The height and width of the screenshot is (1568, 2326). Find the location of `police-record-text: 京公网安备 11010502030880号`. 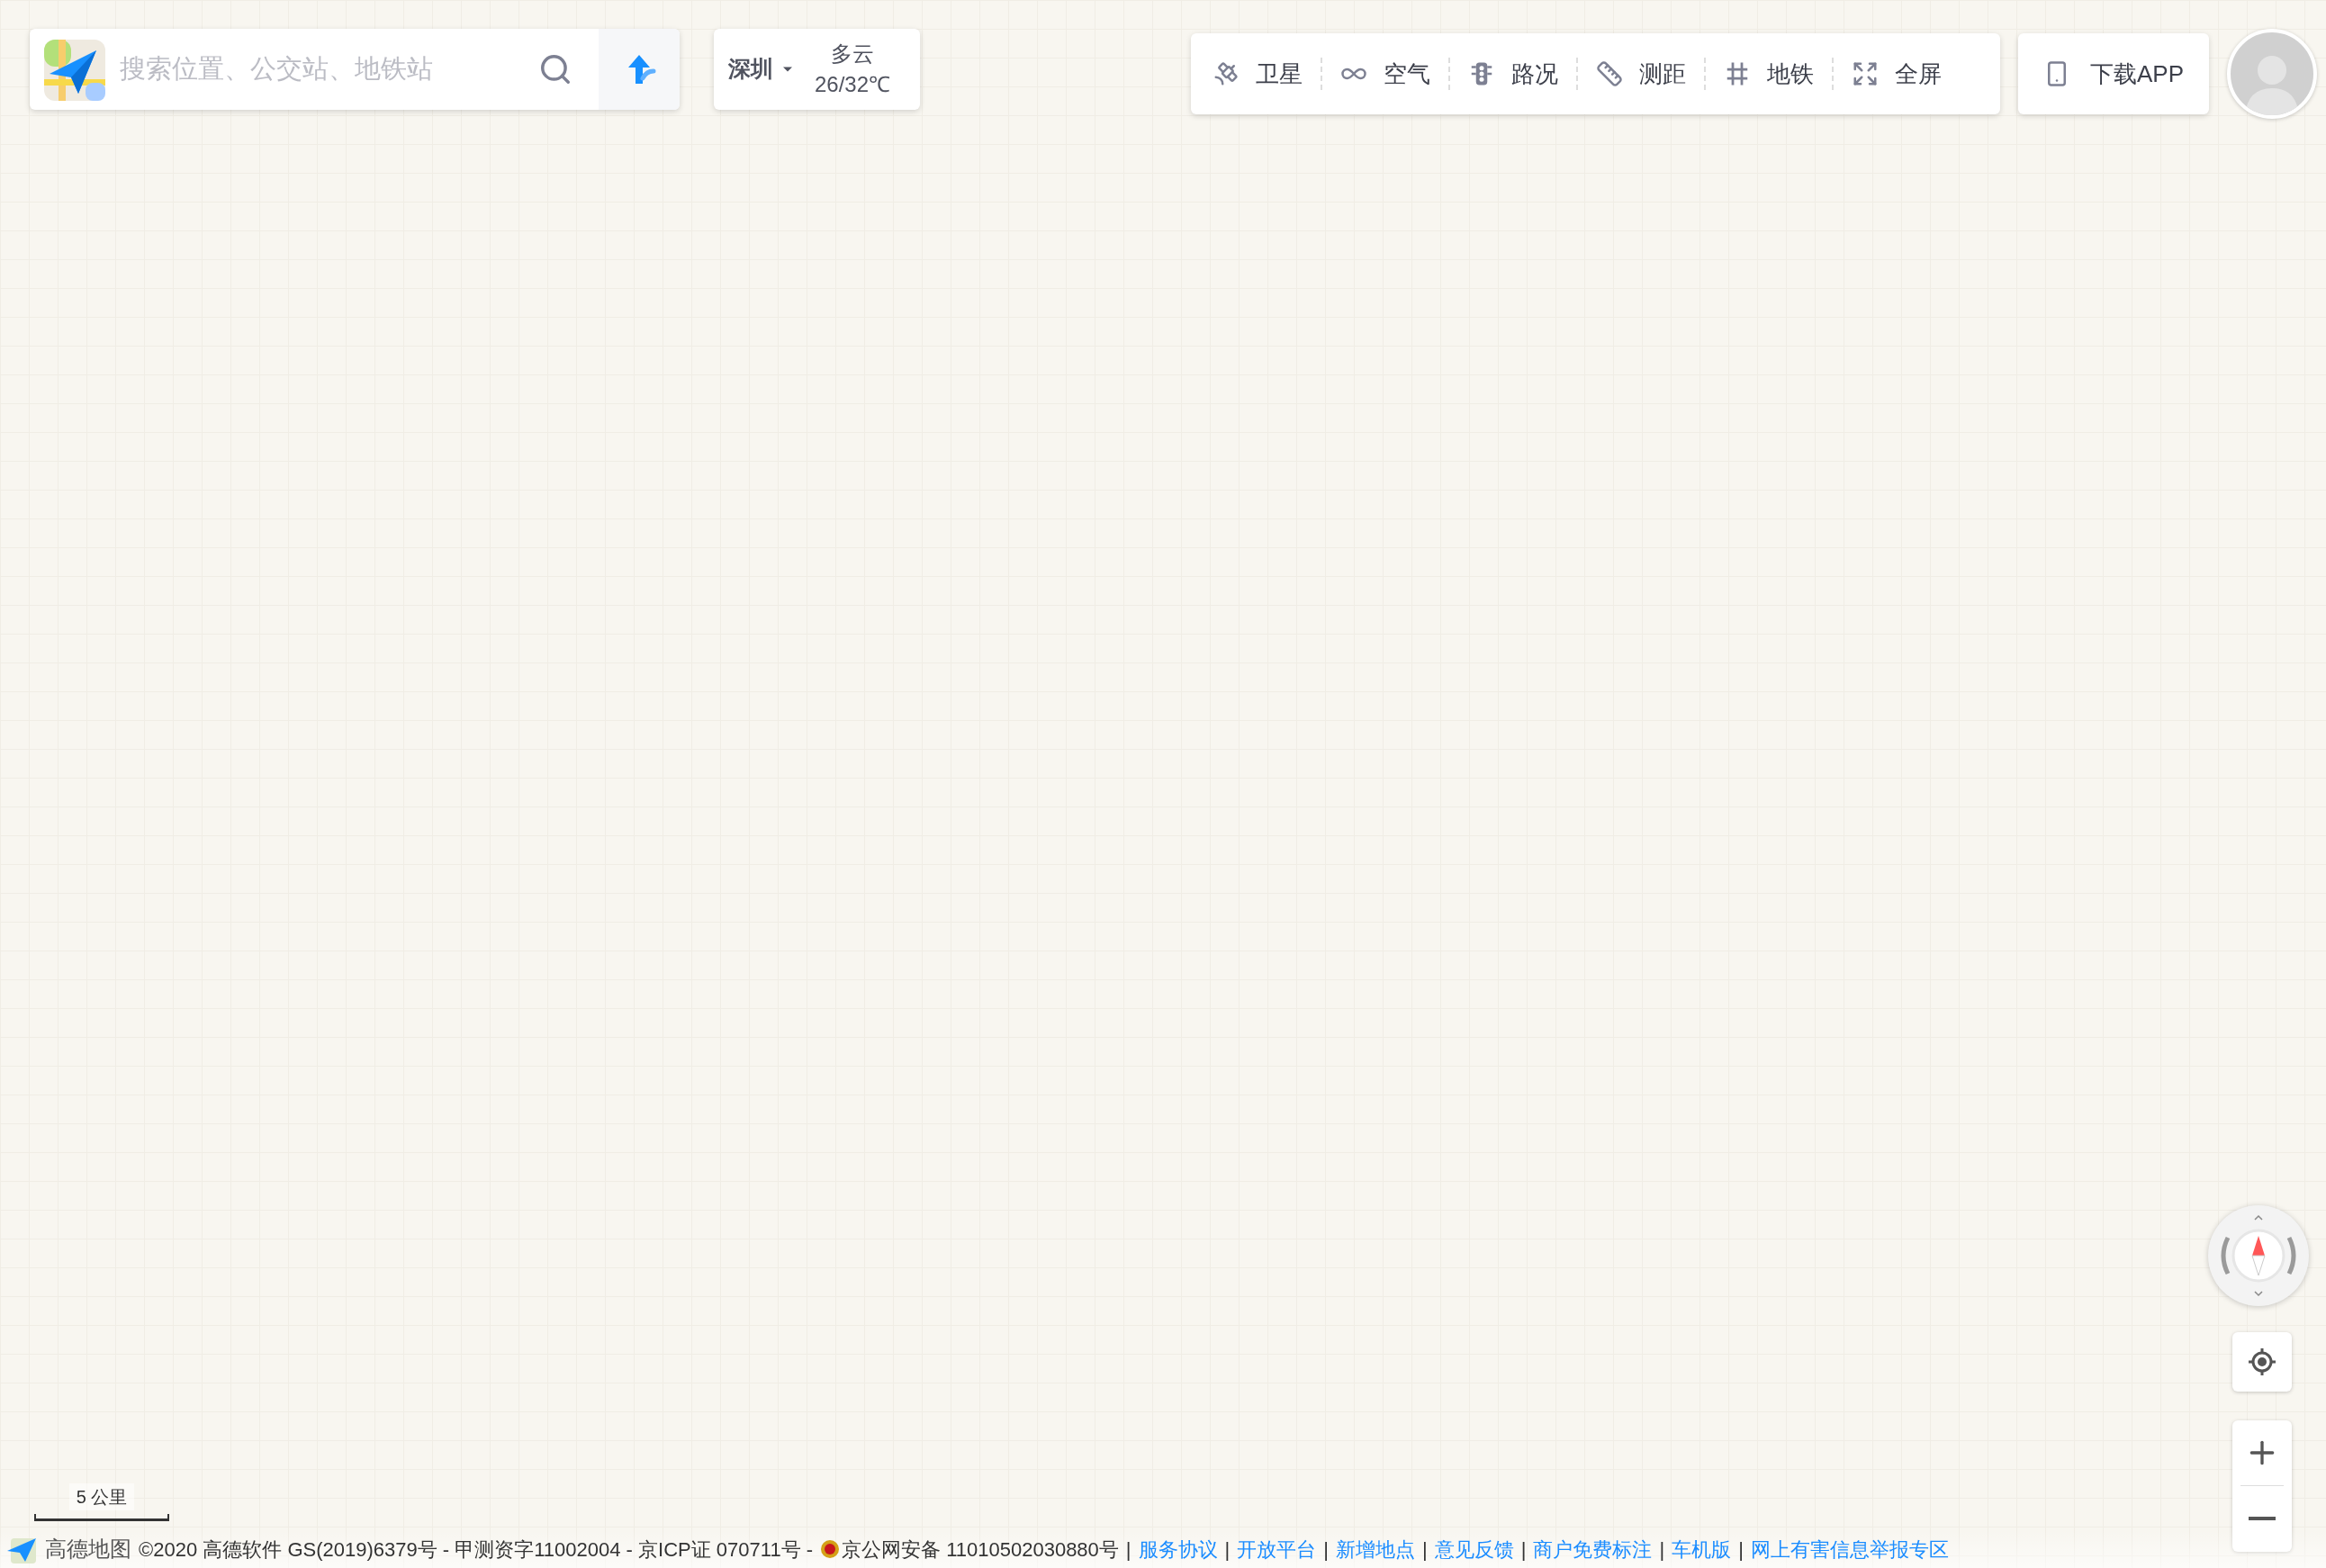

police-record-text: 京公网安备 11010502030880号 is located at coordinates (980, 1550).